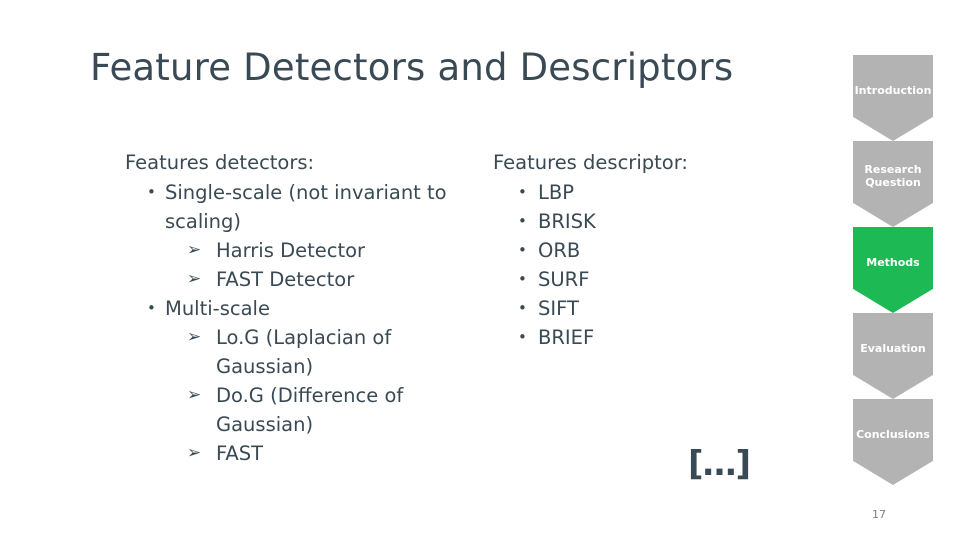 Image resolution: width=960 pixels, height=540 pixels. I want to click on list-item-text: FAST Detector, so click(285, 279).